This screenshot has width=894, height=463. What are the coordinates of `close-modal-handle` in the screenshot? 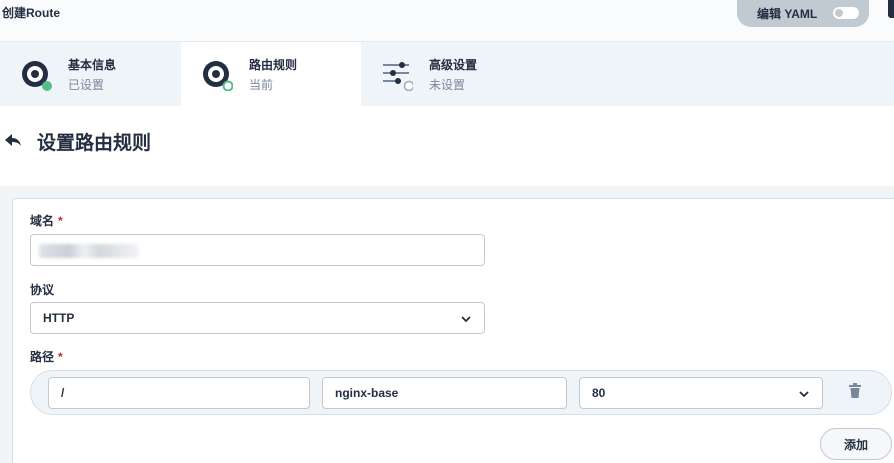 It's located at (891, 9).